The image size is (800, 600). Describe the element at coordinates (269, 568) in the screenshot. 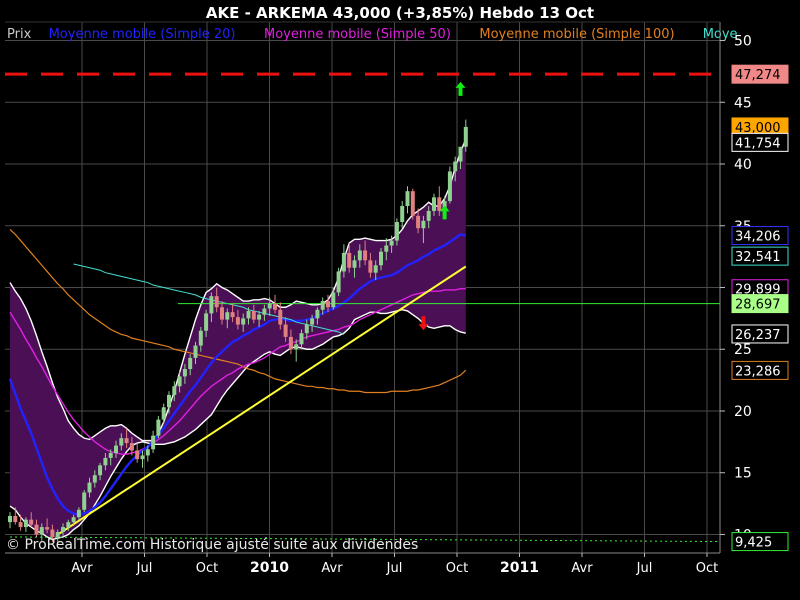

I see `x-tick-label: 2010` at that location.